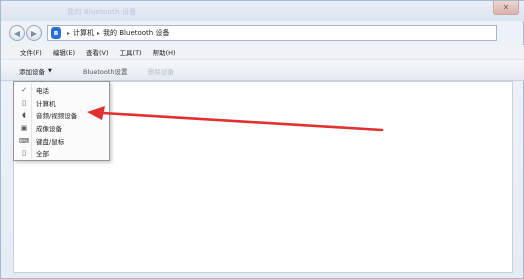  What do you see at coordinates (242, 121) in the screenshot?
I see `annotation-arrow-shaft` at bounding box center [242, 121].